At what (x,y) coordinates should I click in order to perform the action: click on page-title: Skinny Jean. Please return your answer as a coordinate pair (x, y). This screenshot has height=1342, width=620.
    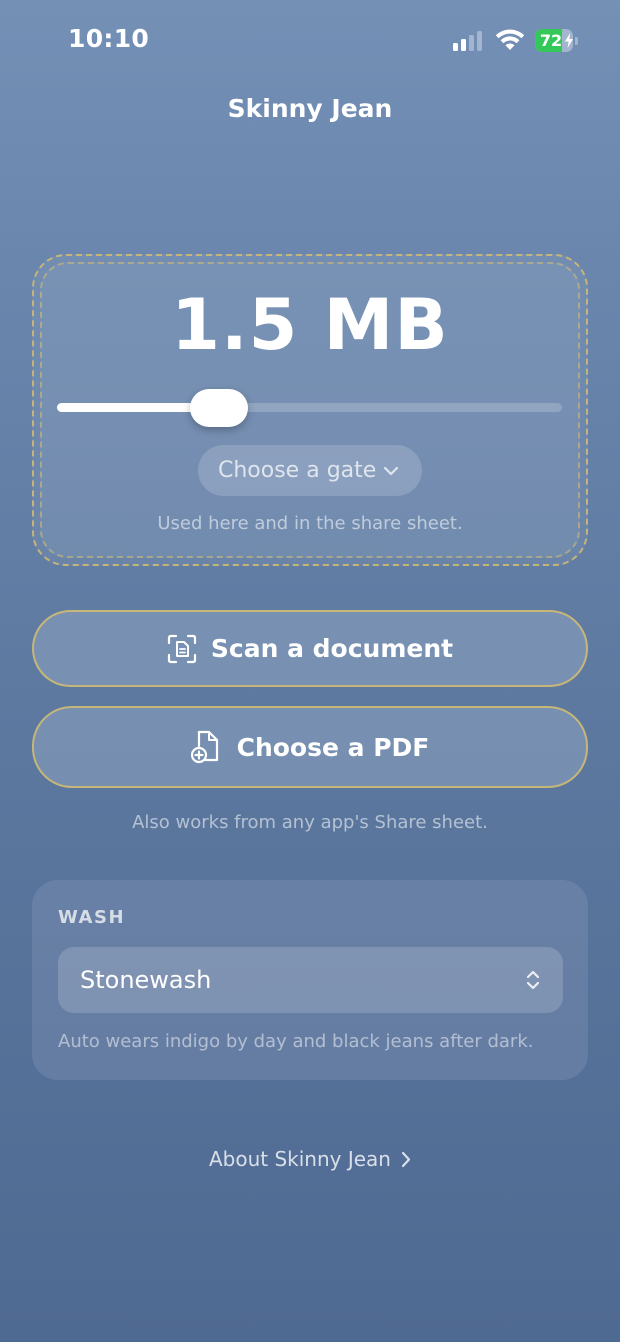
    Looking at the image, I should click on (310, 108).